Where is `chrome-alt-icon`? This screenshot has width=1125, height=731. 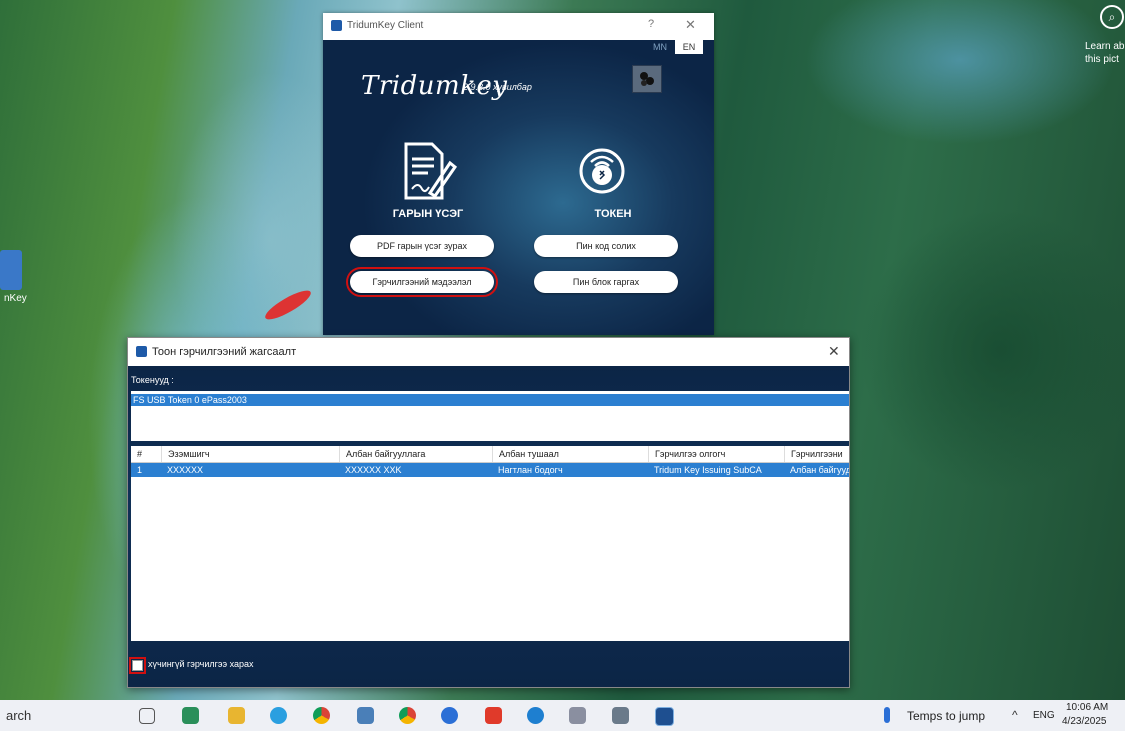 chrome-alt-icon is located at coordinates (407, 715).